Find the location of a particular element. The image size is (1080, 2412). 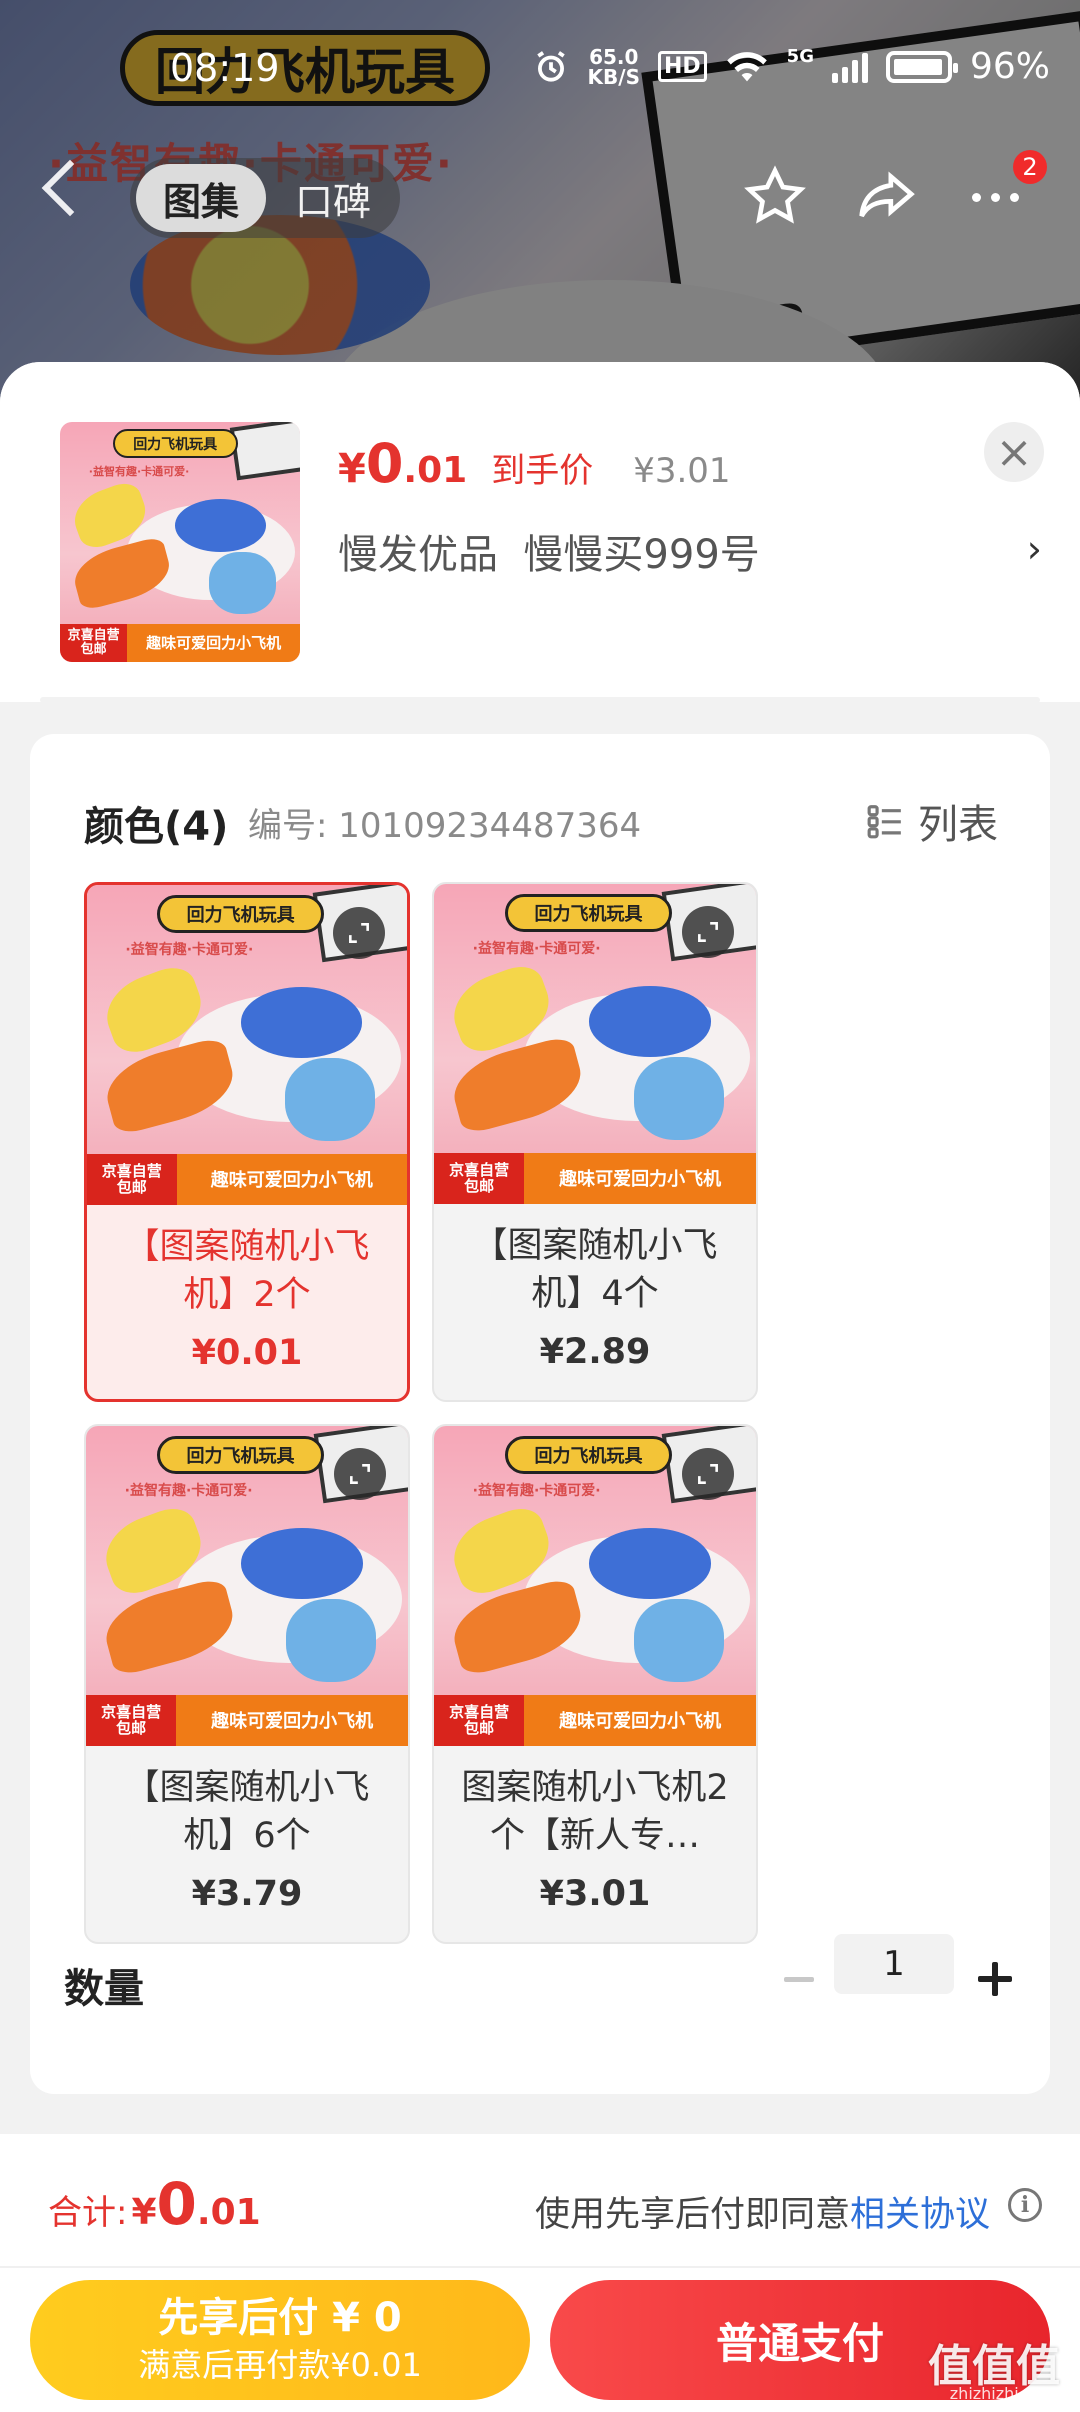

buy-now-pay-later-button: 先享后付 ¥ 0 满意后再付款¥0.01 is located at coordinates (280, 2340).